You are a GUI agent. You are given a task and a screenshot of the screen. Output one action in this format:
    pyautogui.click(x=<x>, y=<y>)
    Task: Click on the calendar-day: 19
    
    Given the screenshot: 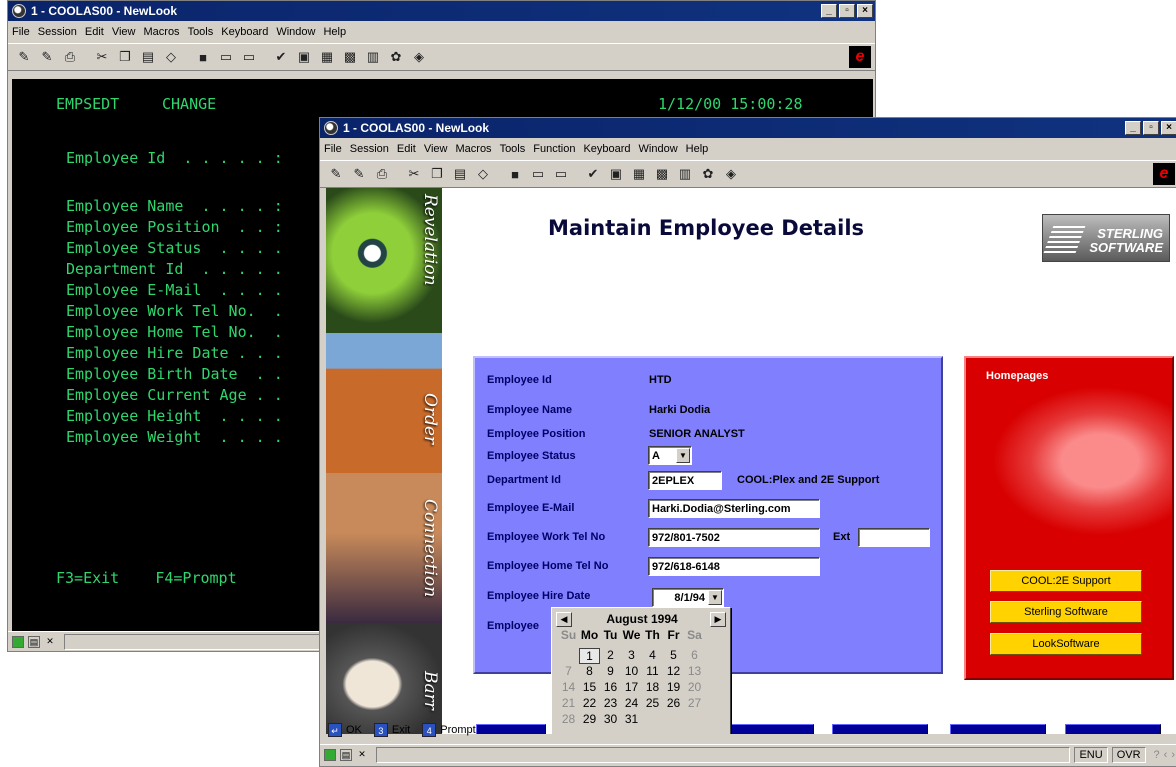 What is the action you would take?
    pyautogui.click(x=673, y=687)
    